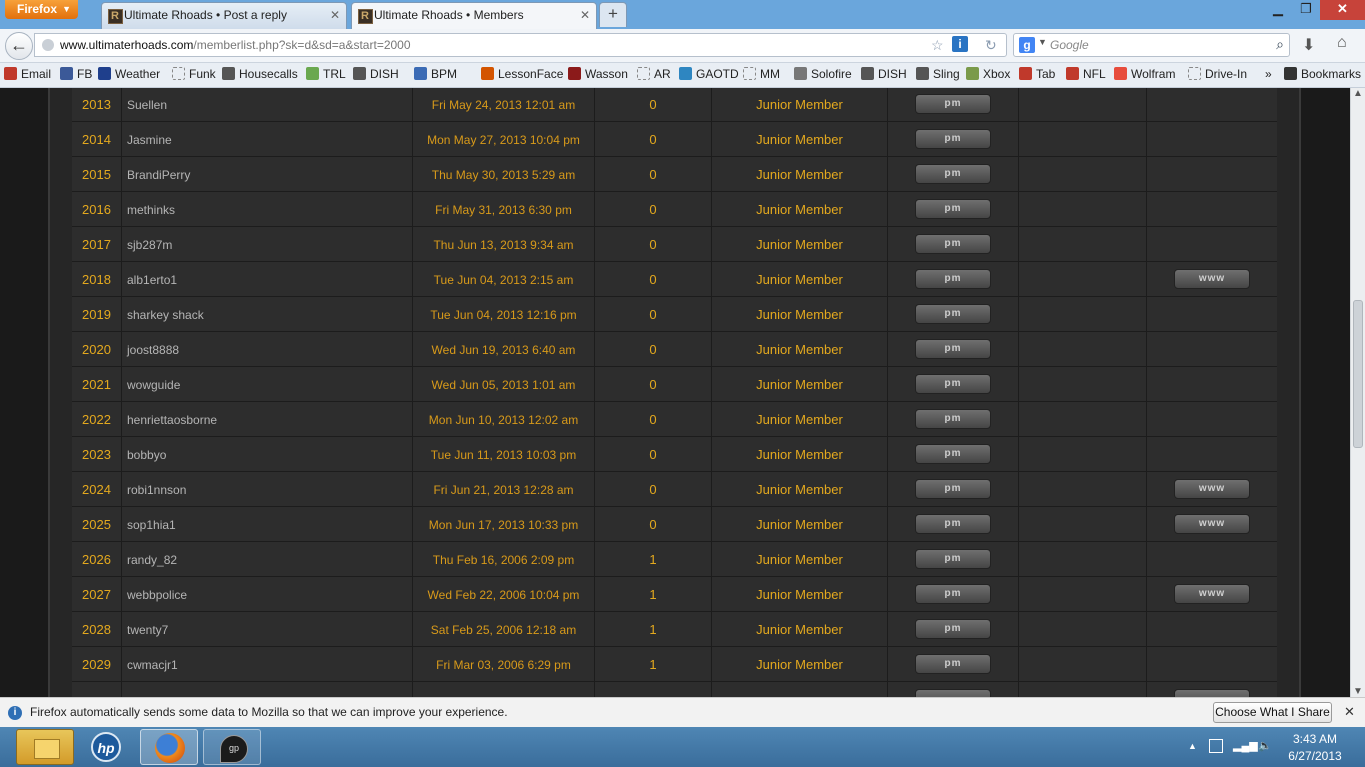 Image resolution: width=1365 pixels, height=767 pixels. What do you see at coordinates (376, 74) in the screenshot?
I see `bookmark-item: DISH` at bounding box center [376, 74].